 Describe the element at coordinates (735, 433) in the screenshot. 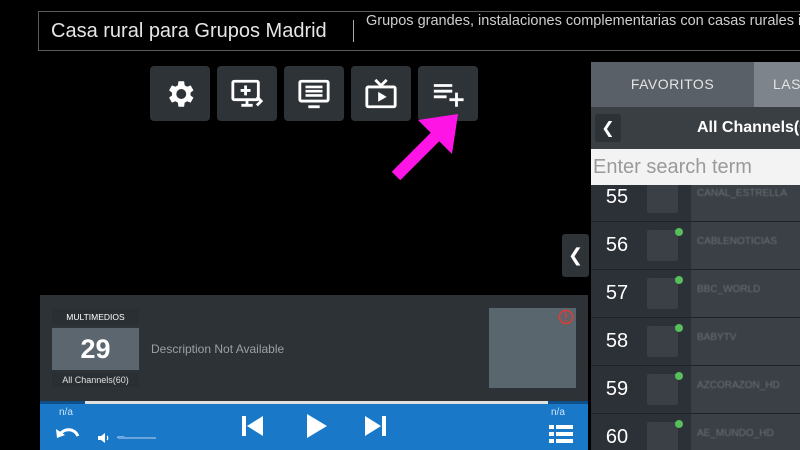

I see `channel-name: AE_MUNDO_HD` at that location.